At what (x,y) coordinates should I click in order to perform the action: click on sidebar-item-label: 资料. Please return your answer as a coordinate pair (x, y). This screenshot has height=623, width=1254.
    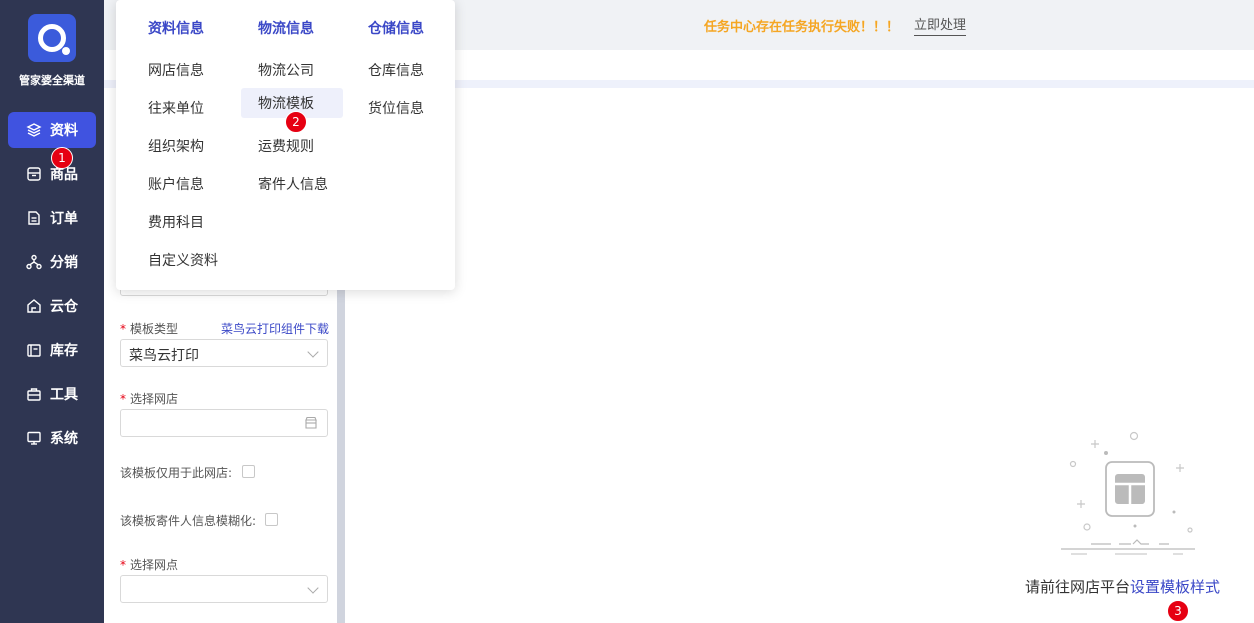
    Looking at the image, I should click on (64, 131).